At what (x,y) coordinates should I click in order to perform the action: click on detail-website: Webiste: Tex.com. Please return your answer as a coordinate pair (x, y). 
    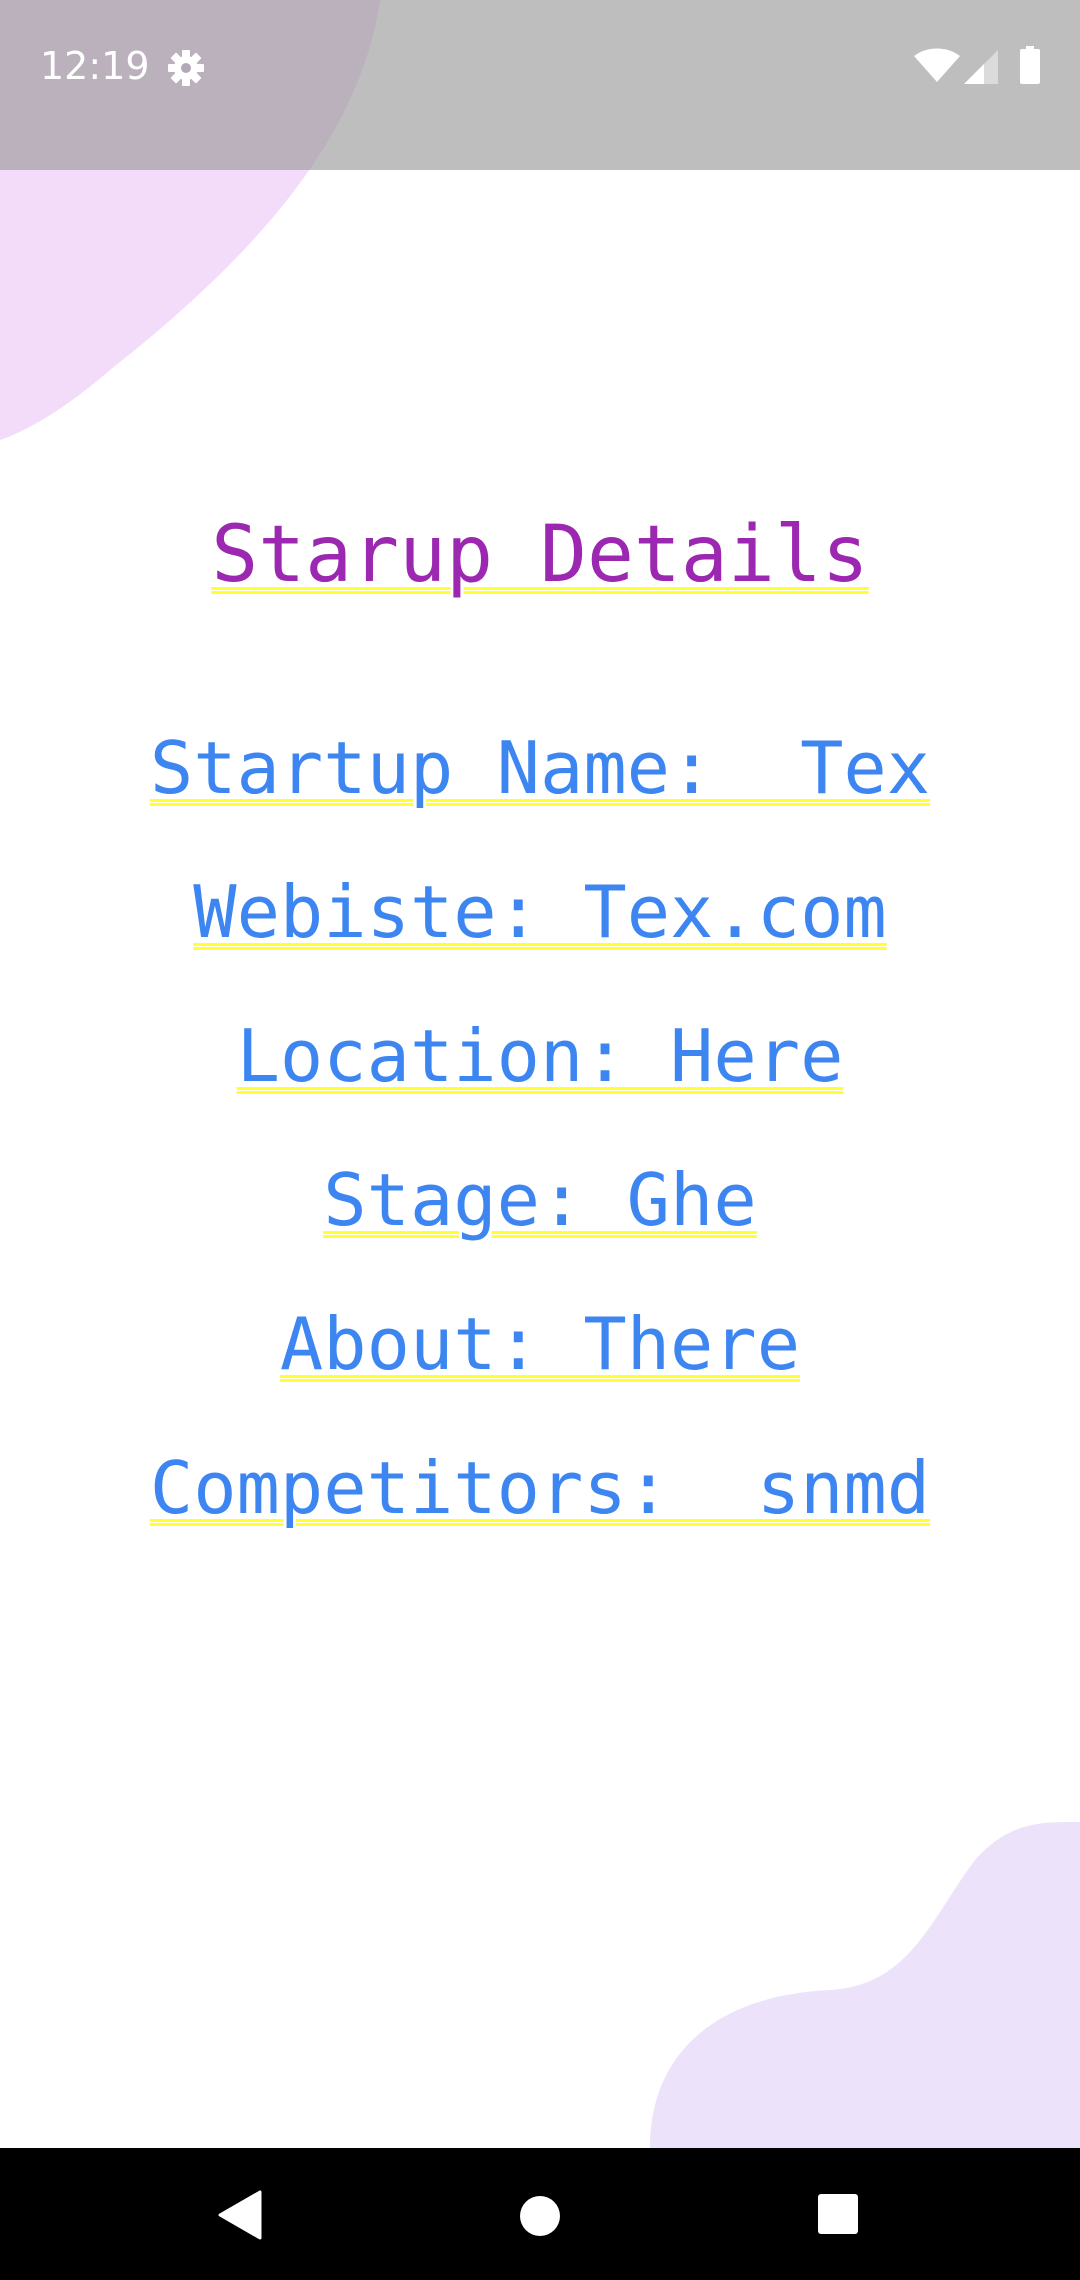
    Looking at the image, I should click on (540, 912).